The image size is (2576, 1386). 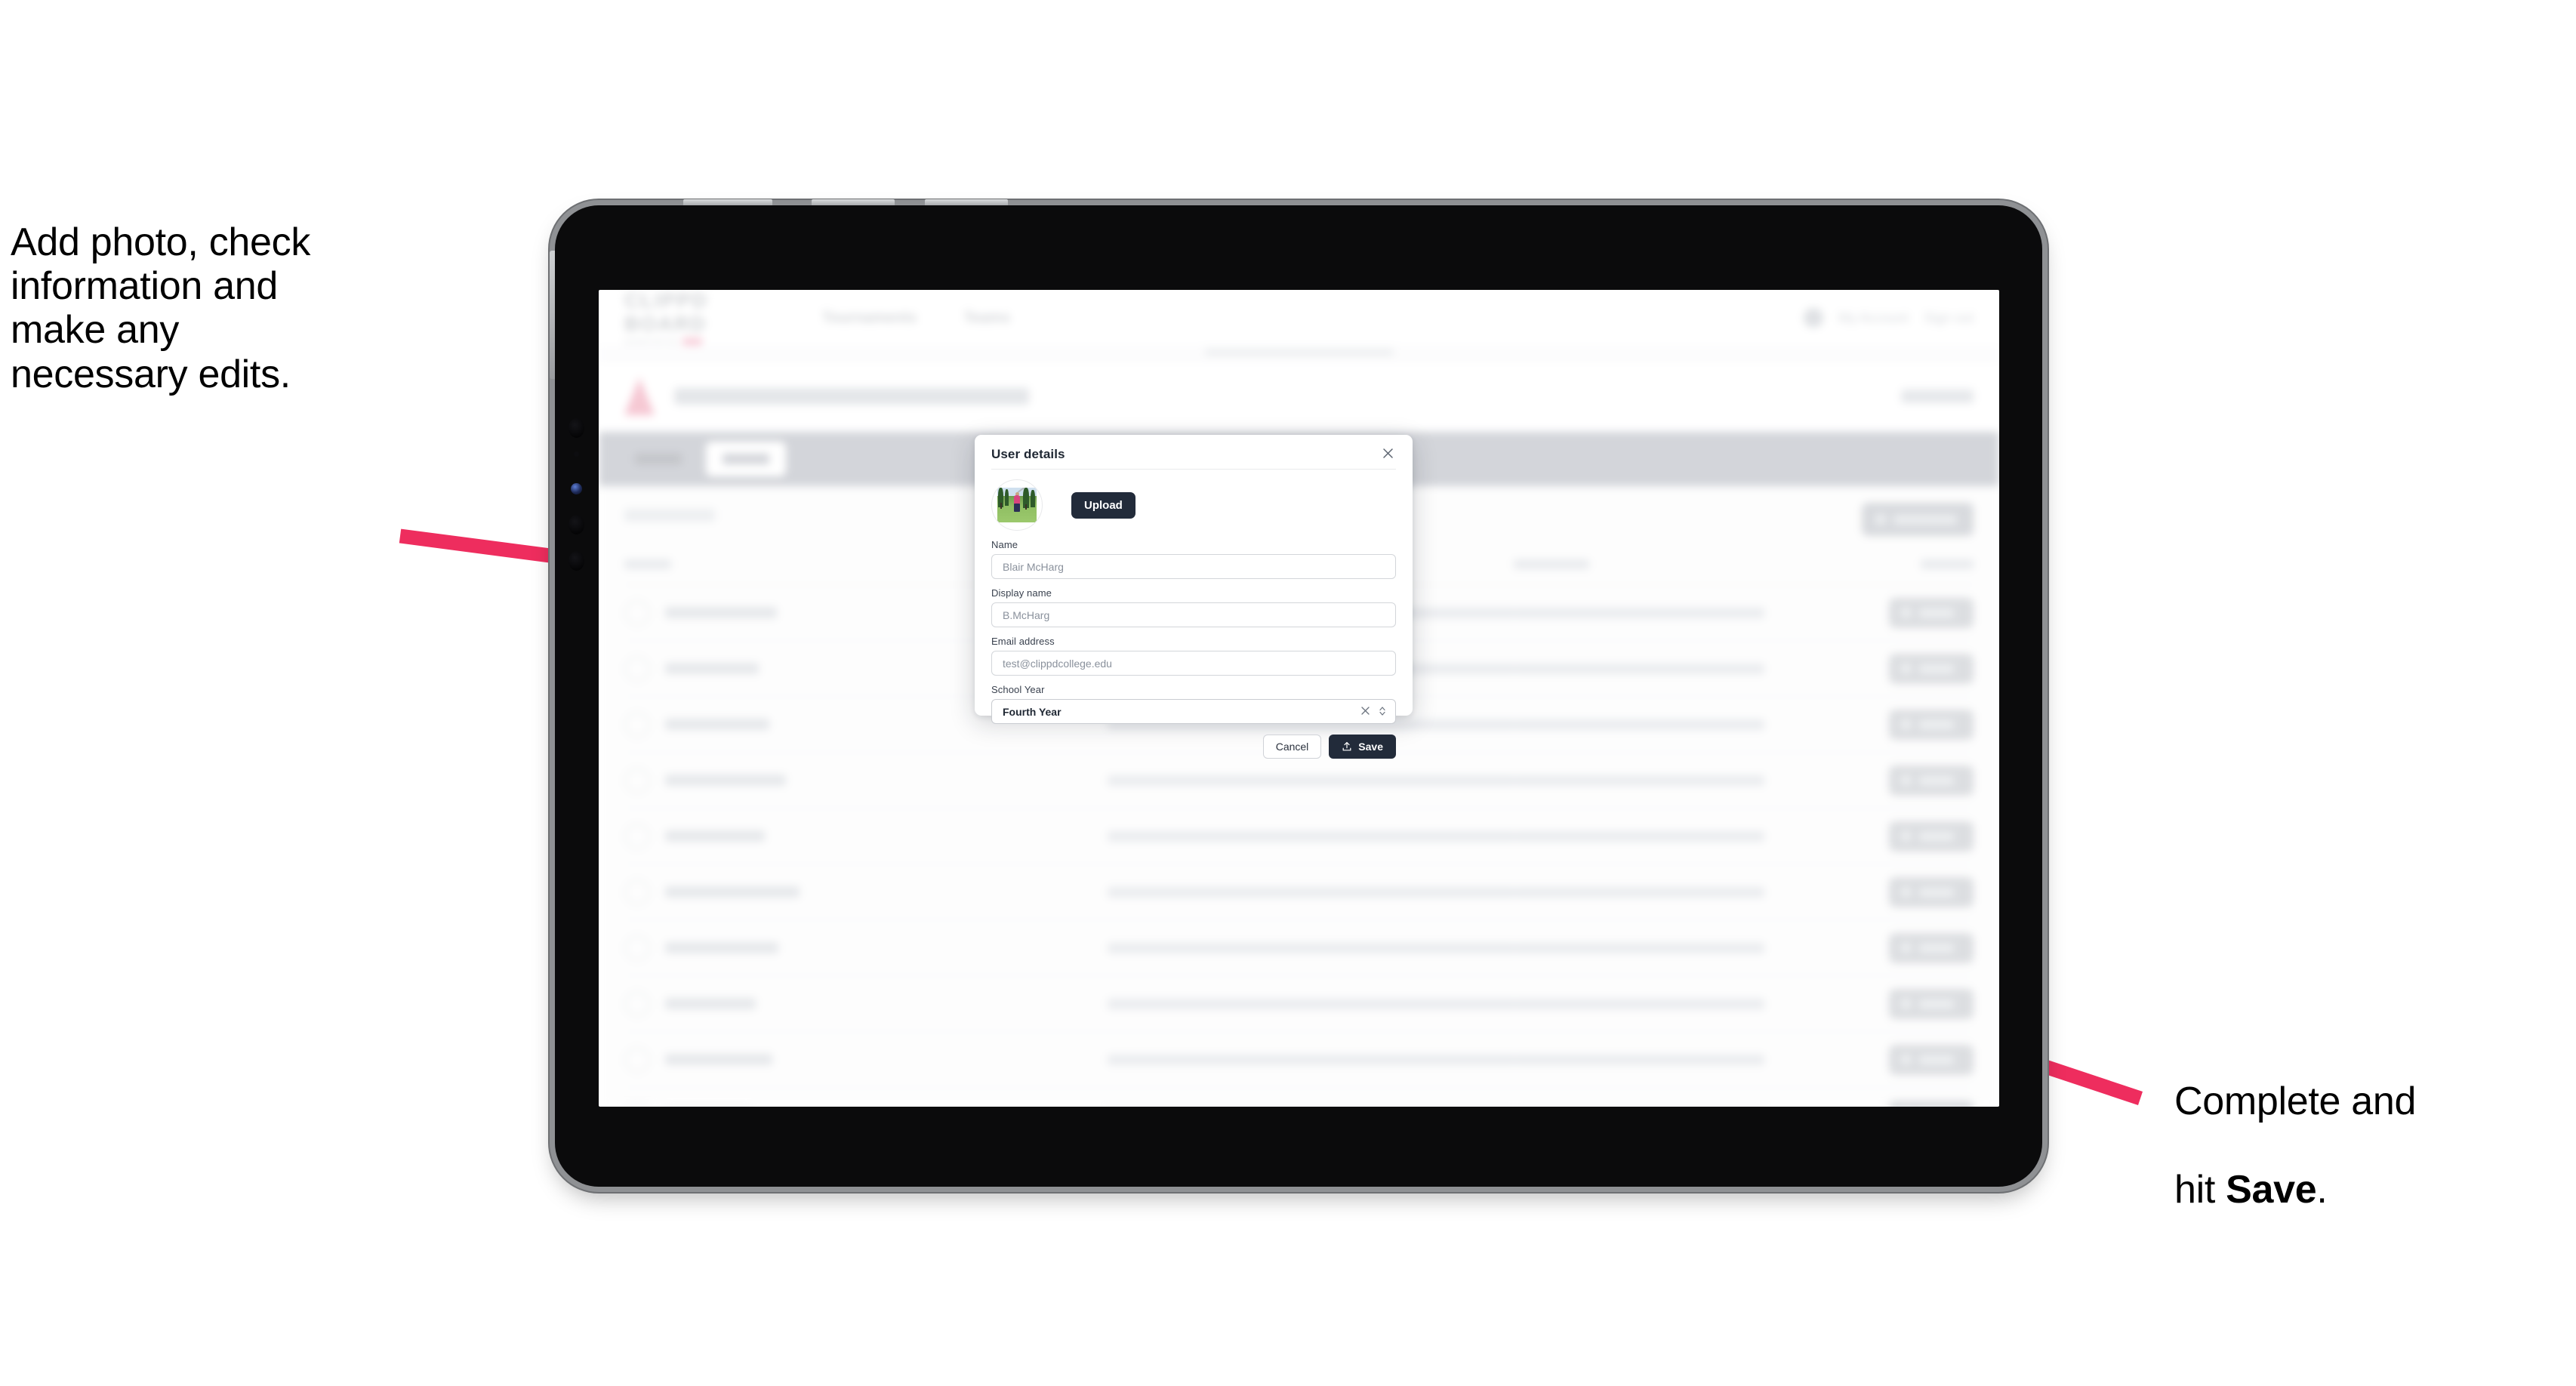 What do you see at coordinates (576, 488) in the screenshot?
I see `camera-flash` at bounding box center [576, 488].